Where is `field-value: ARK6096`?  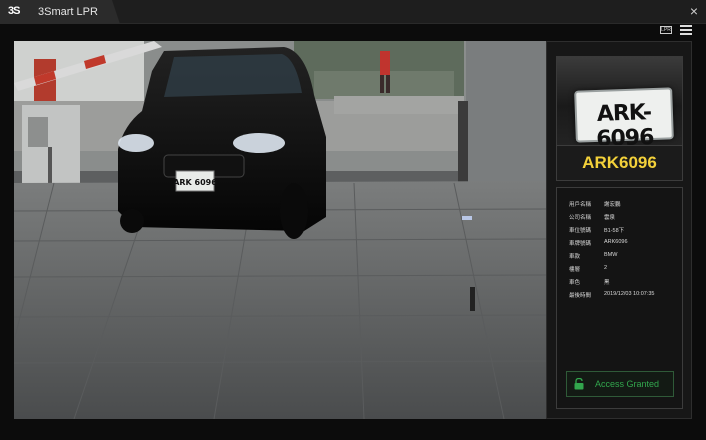 field-value: ARK6096 is located at coordinates (616, 242).